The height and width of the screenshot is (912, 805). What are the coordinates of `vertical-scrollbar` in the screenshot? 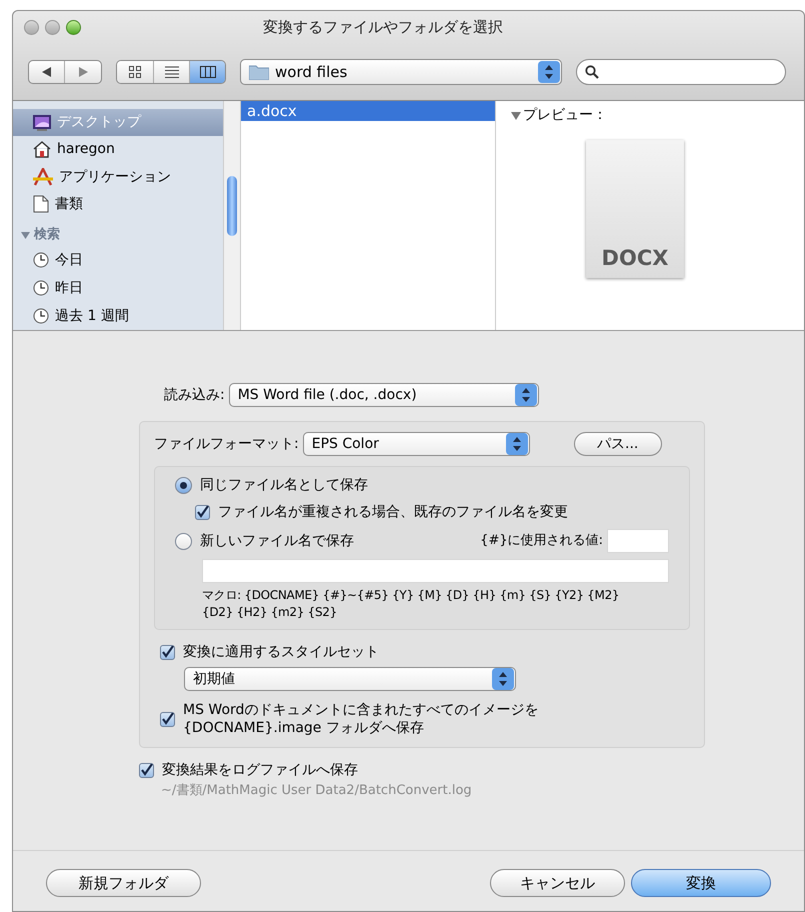 It's located at (232, 215).